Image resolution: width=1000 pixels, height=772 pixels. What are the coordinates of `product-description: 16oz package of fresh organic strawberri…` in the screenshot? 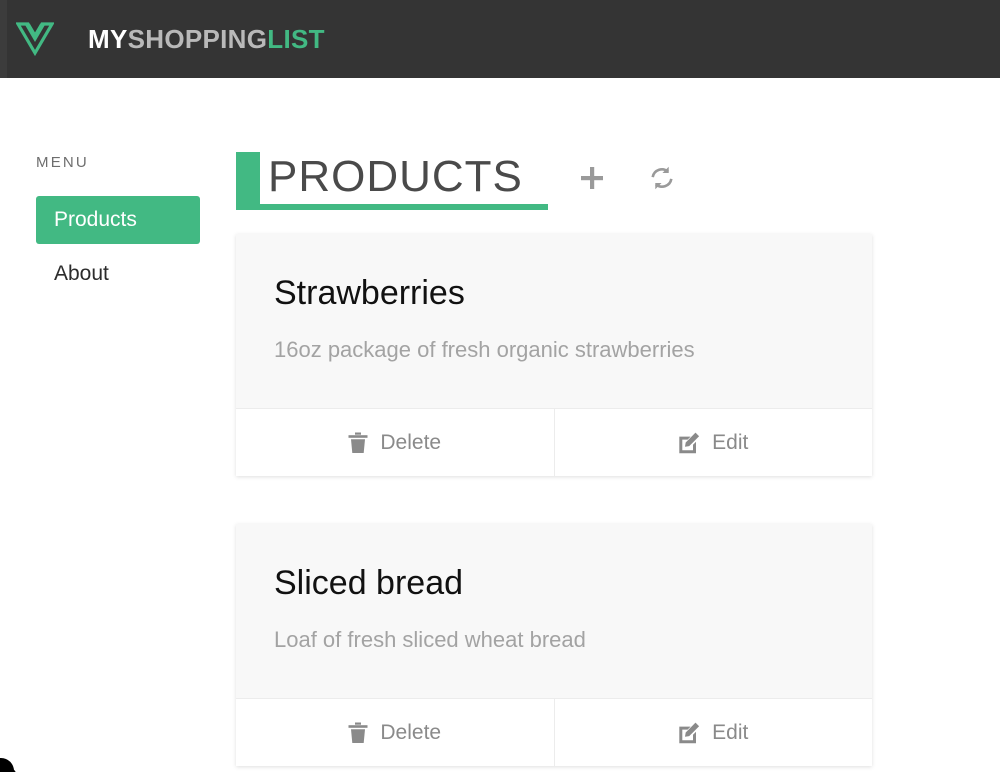 It's located at (484, 349).